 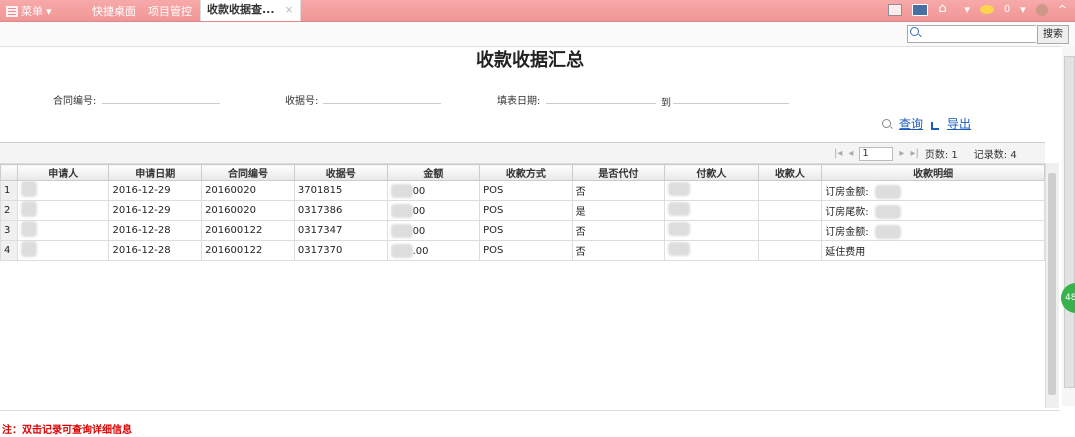 I want to click on close-icon: ×, so click(x=289, y=9).